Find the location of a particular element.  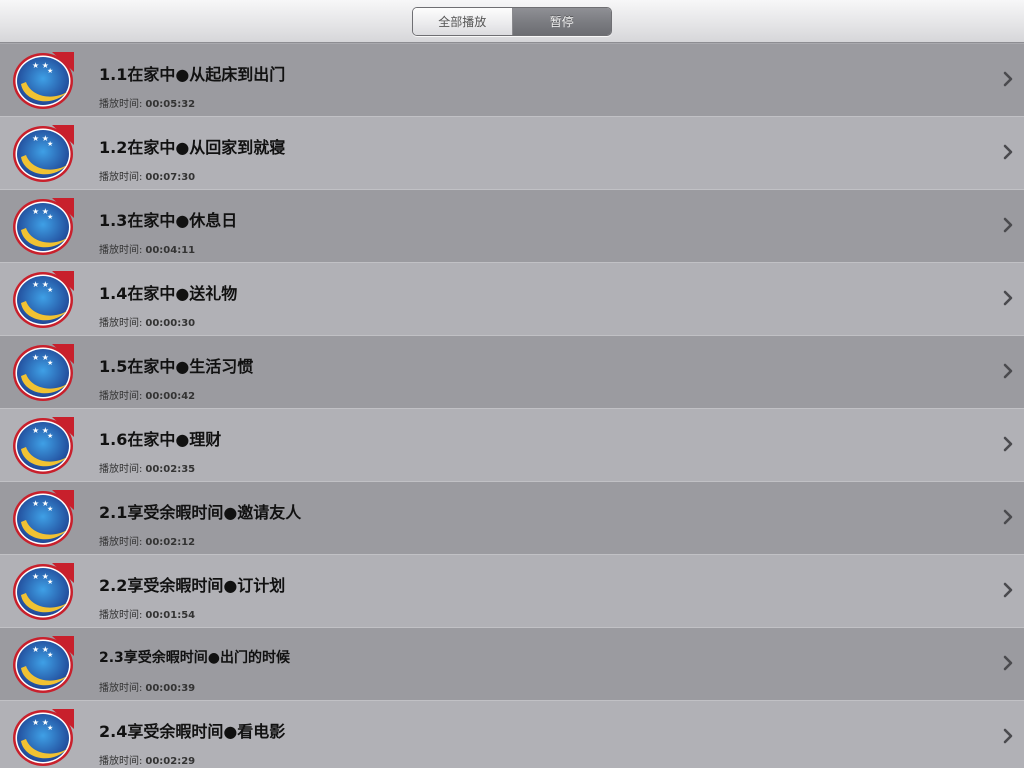

play-time-value: 00:05:32 is located at coordinates (170, 104).